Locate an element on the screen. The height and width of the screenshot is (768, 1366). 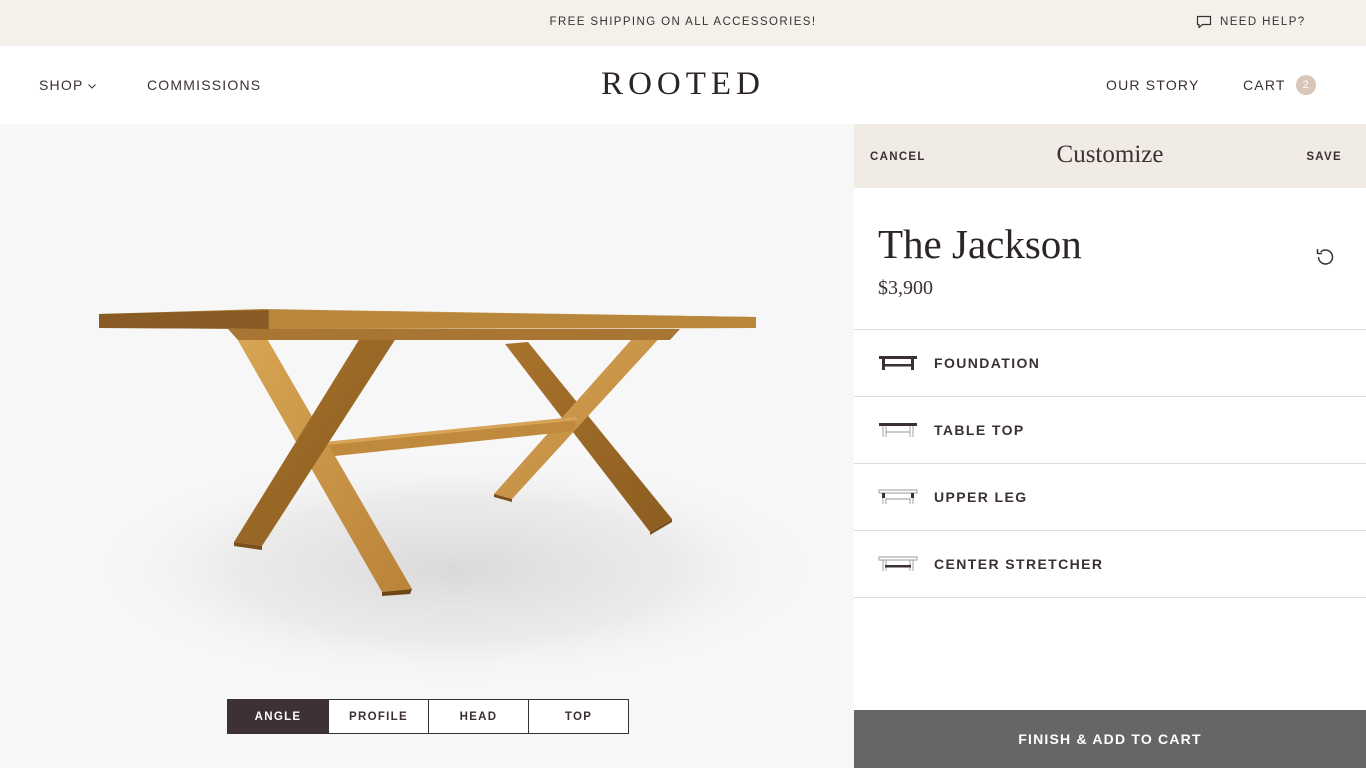
upper-leg-icon is located at coordinates (898, 496).